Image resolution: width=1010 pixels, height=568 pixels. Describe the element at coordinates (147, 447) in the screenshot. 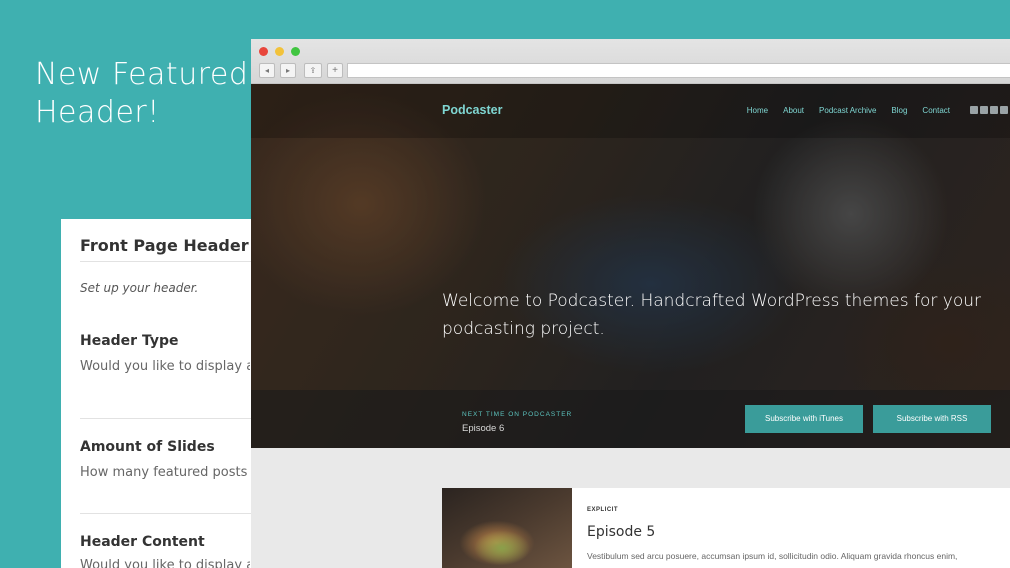

I see `section-heading-amount-of-slides: Amount of Slides` at that location.